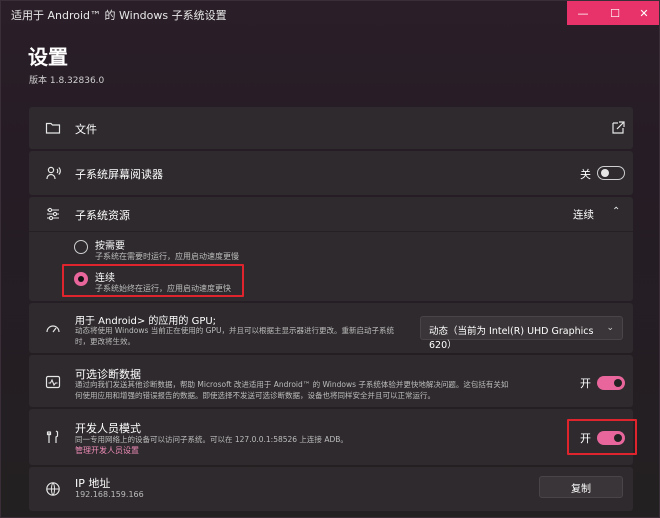 The width and height of the screenshot is (660, 518). I want to click on highlight-box-developer-toggle, so click(602, 437).